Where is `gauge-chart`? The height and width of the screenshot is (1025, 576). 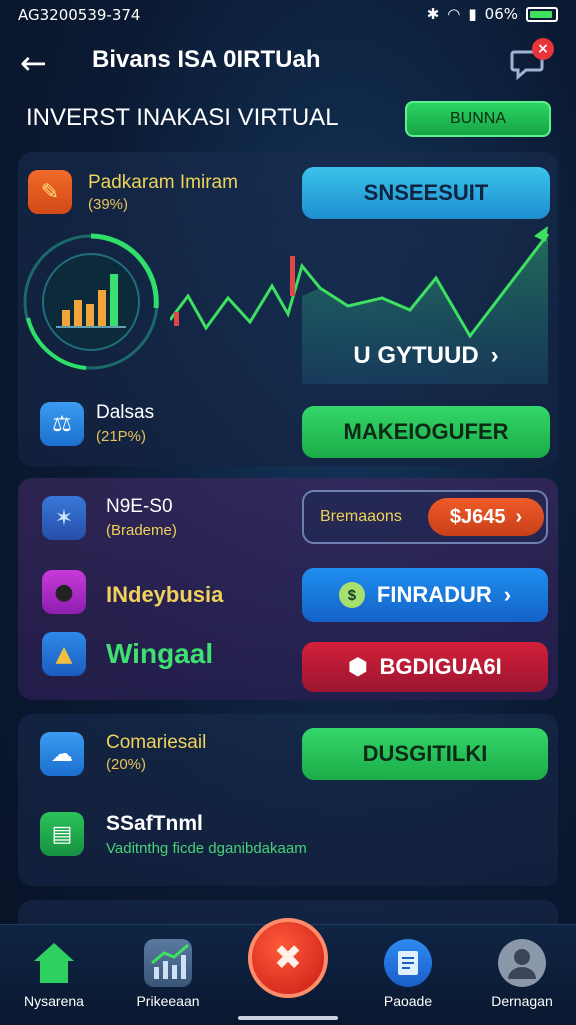
gauge-chart is located at coordinates (91, 301).